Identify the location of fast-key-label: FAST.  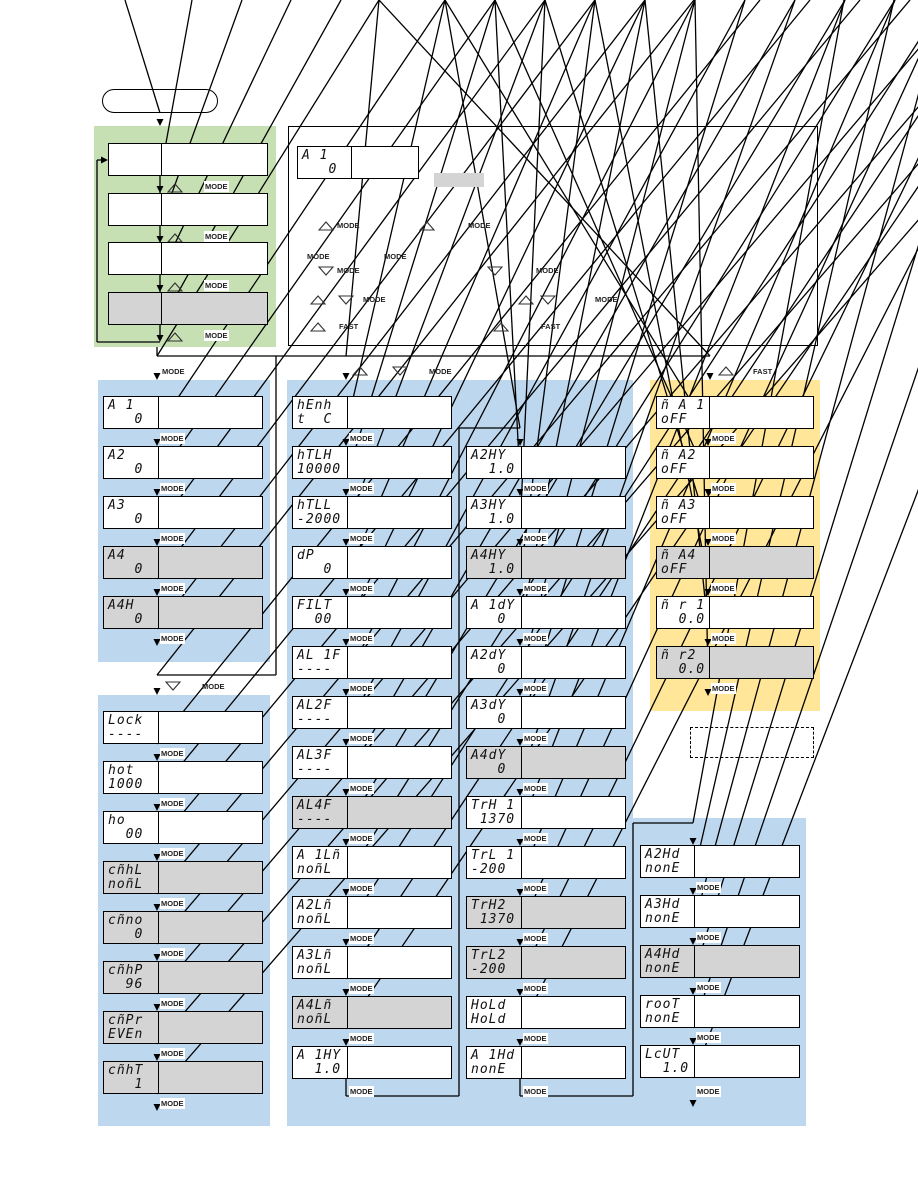
(349, 326).